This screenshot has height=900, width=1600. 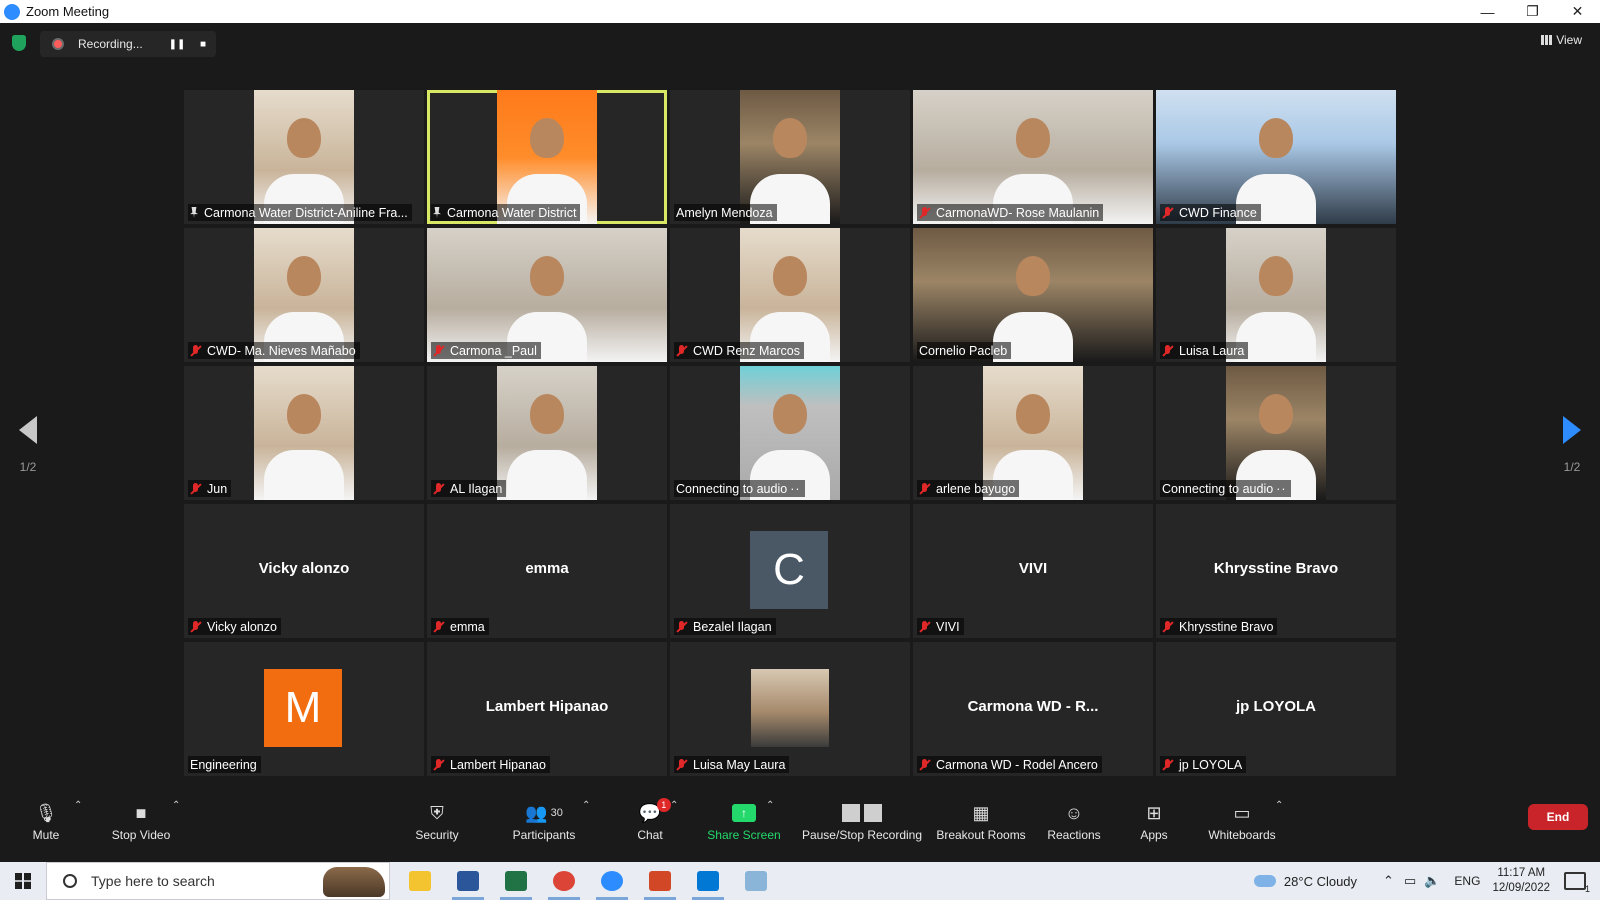 I want to click on participant-tile: AL Ilagan, so click(x=547, y=433).